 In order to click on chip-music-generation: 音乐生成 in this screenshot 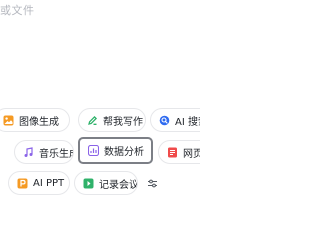, I will do `click(44, 152)`.